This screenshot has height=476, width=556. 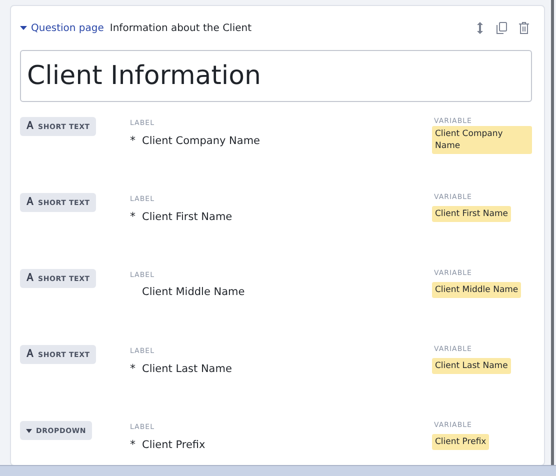 What do you see at coordinates (524, 28) in the screenshot?
I see `trash-icon` at bounding box center [524, 28].